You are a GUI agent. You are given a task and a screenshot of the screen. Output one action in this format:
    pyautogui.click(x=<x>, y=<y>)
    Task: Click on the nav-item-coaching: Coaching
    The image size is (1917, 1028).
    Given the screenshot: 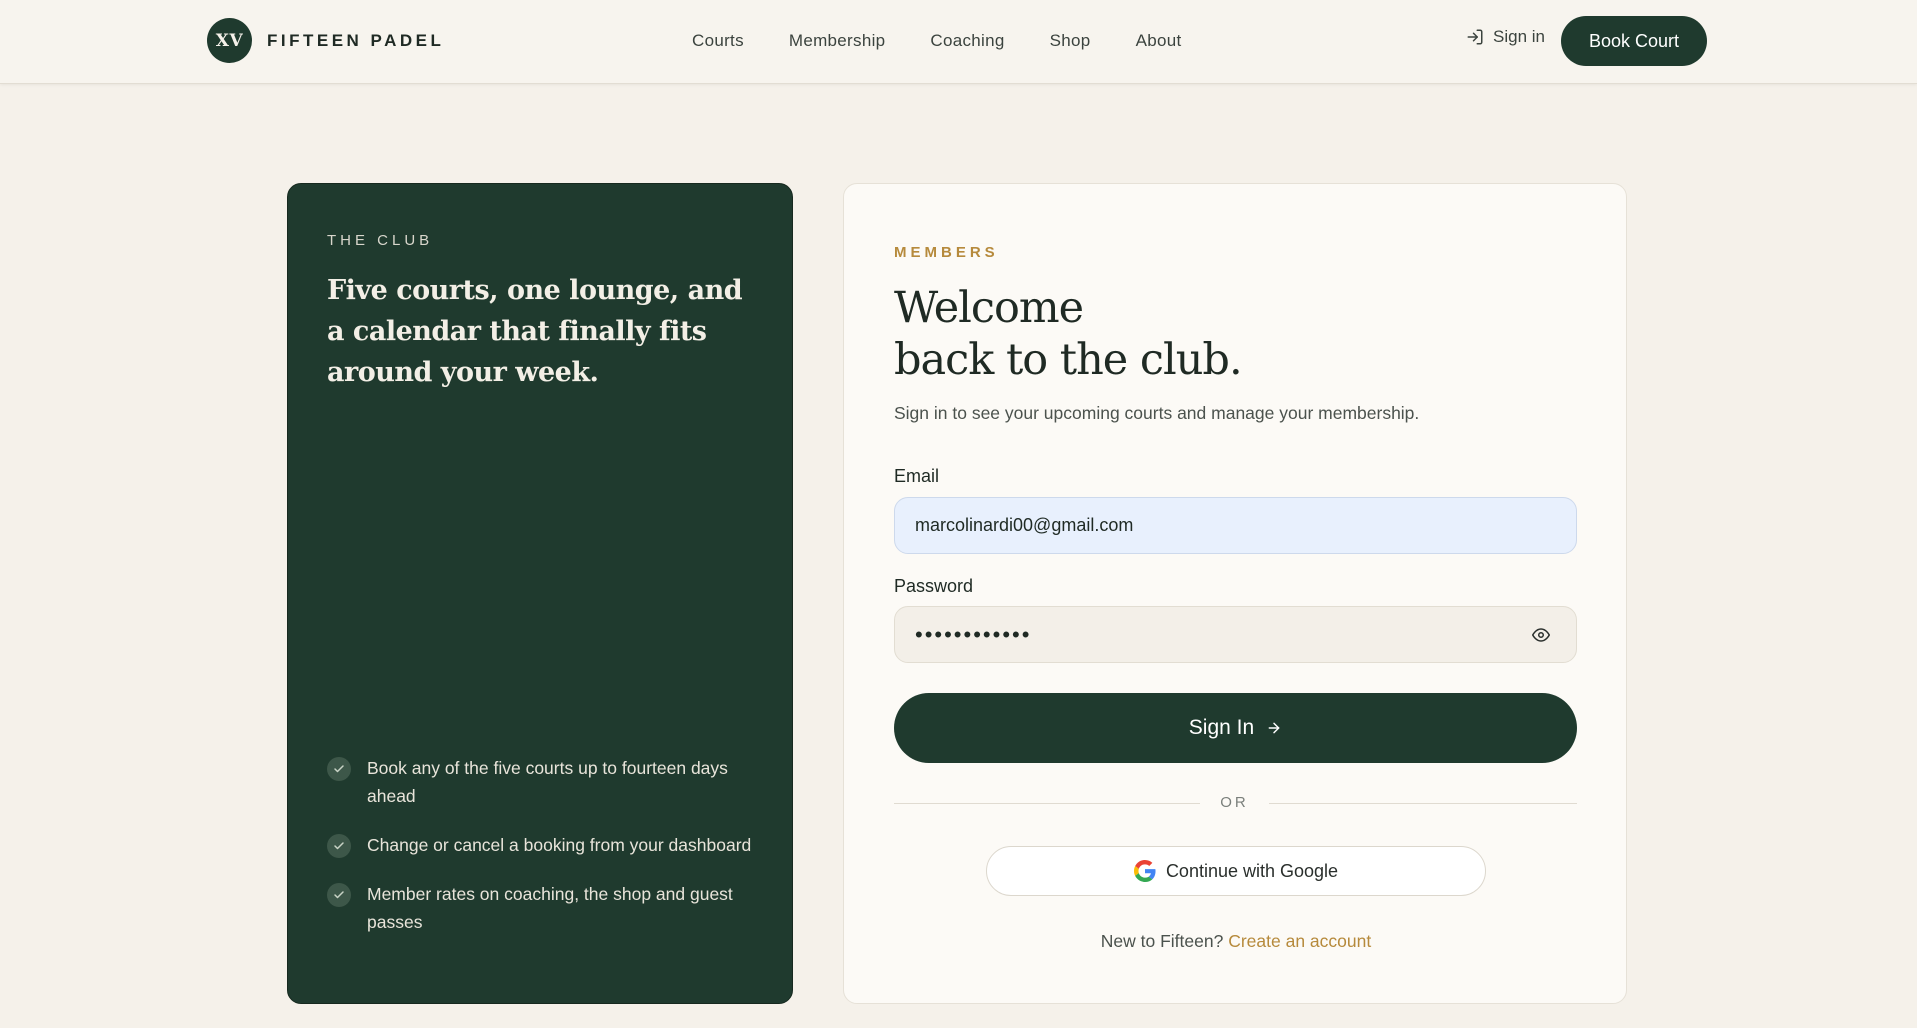 What is the action you would take?
    pyautogui.click(x=967, y=41)
    